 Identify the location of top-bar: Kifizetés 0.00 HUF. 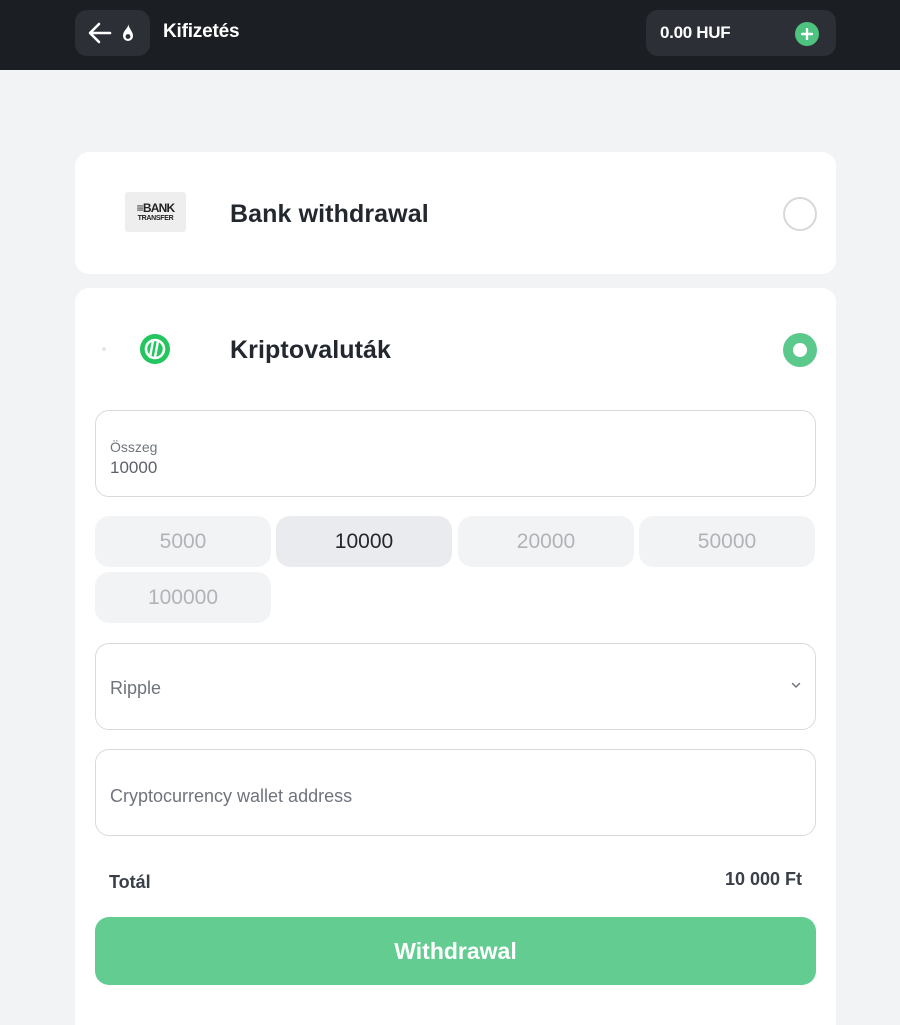
(450, 35).